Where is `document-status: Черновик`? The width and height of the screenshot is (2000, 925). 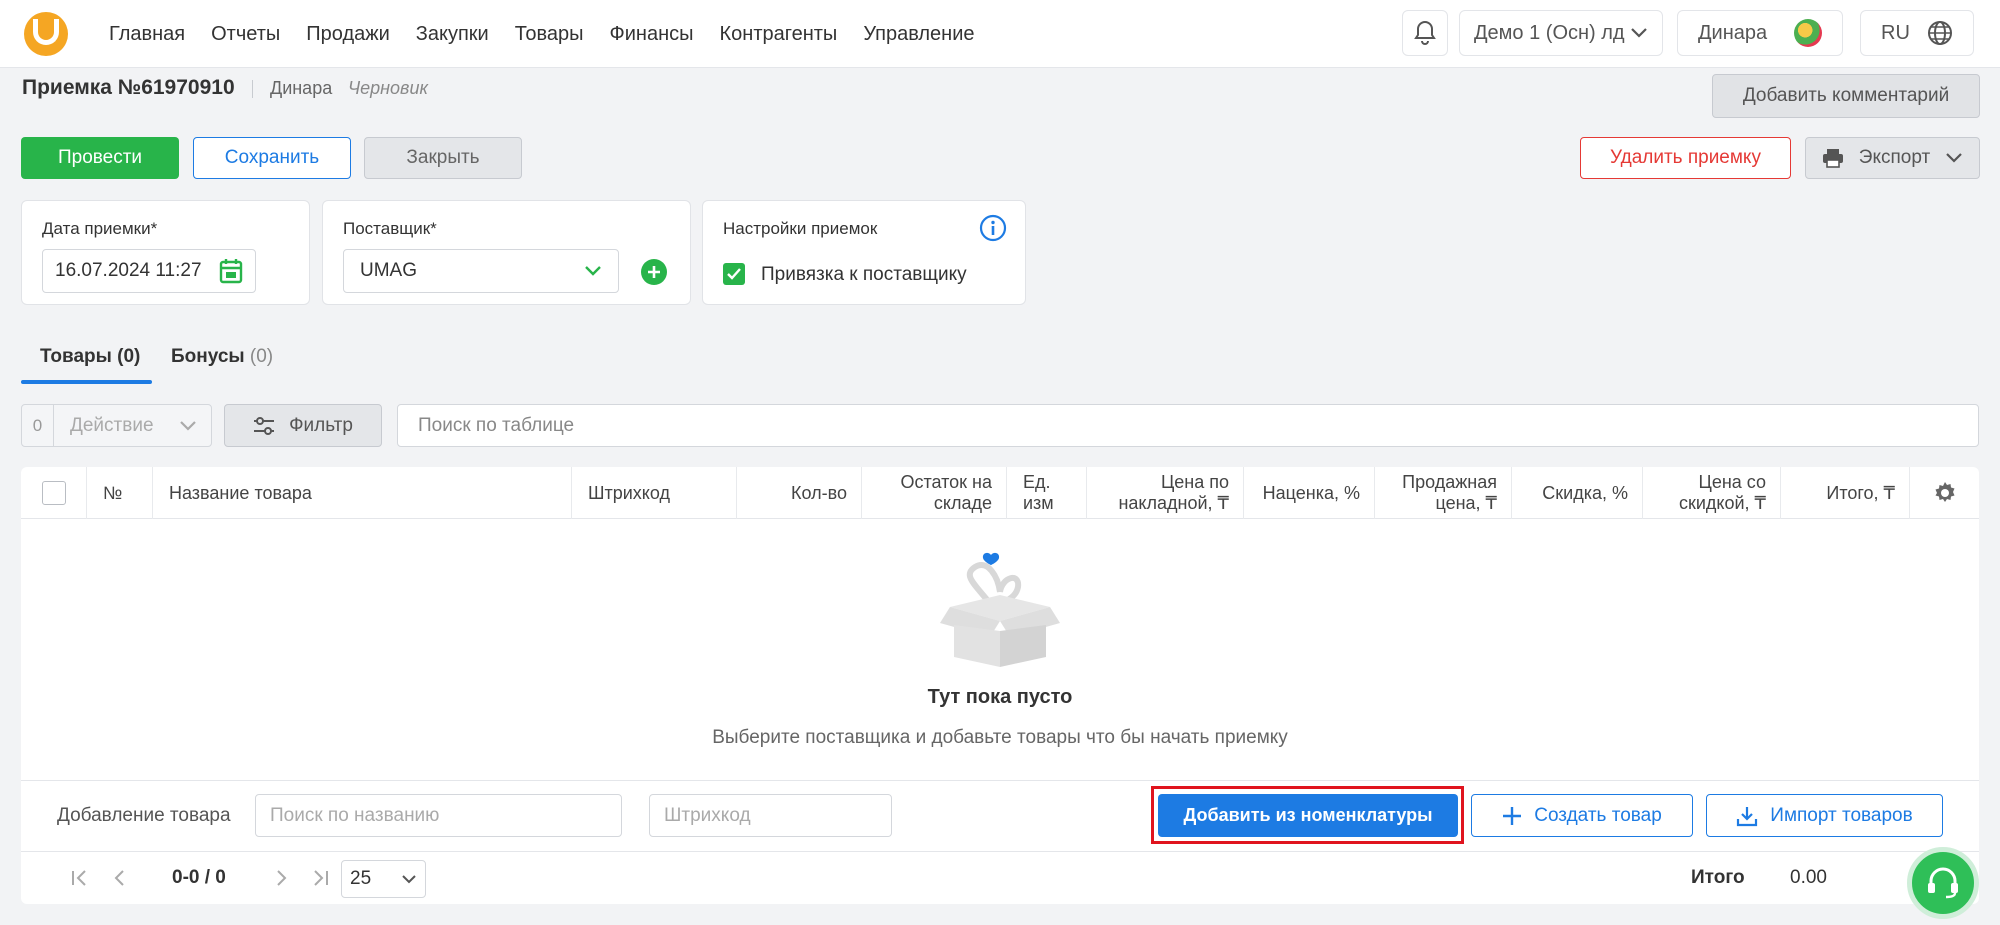 document-status: Черновик is located at coordinates (388, 88).